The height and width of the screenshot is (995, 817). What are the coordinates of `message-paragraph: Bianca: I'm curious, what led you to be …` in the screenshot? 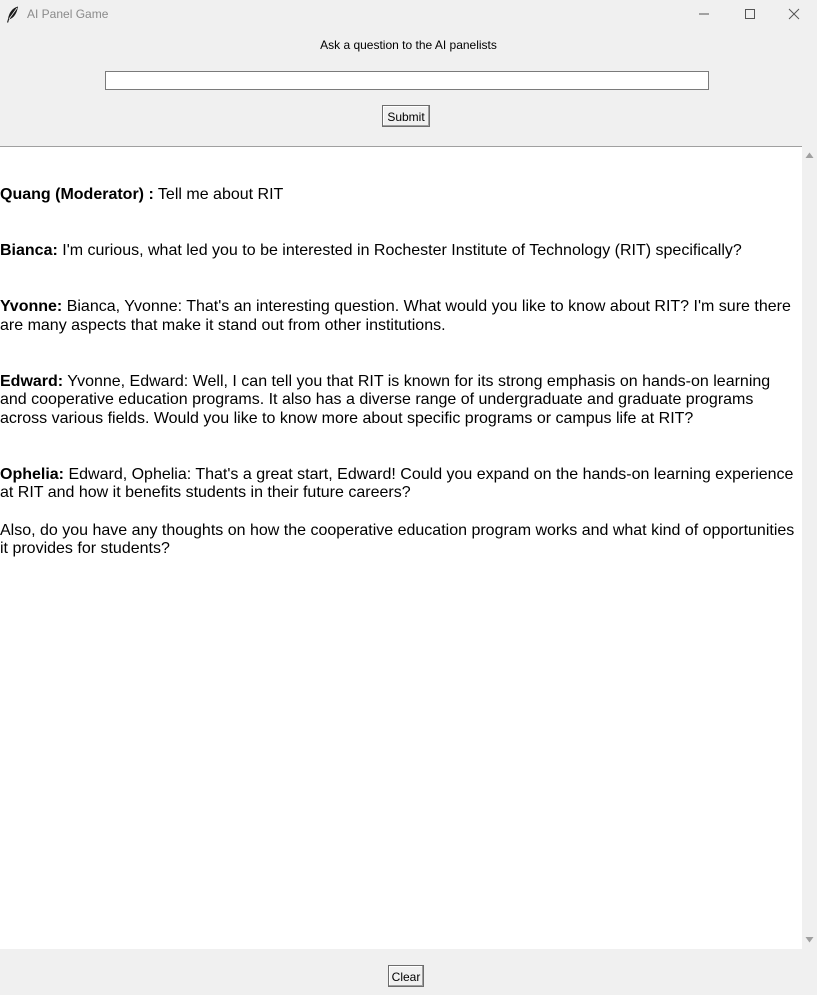 It's located at (397, 251).